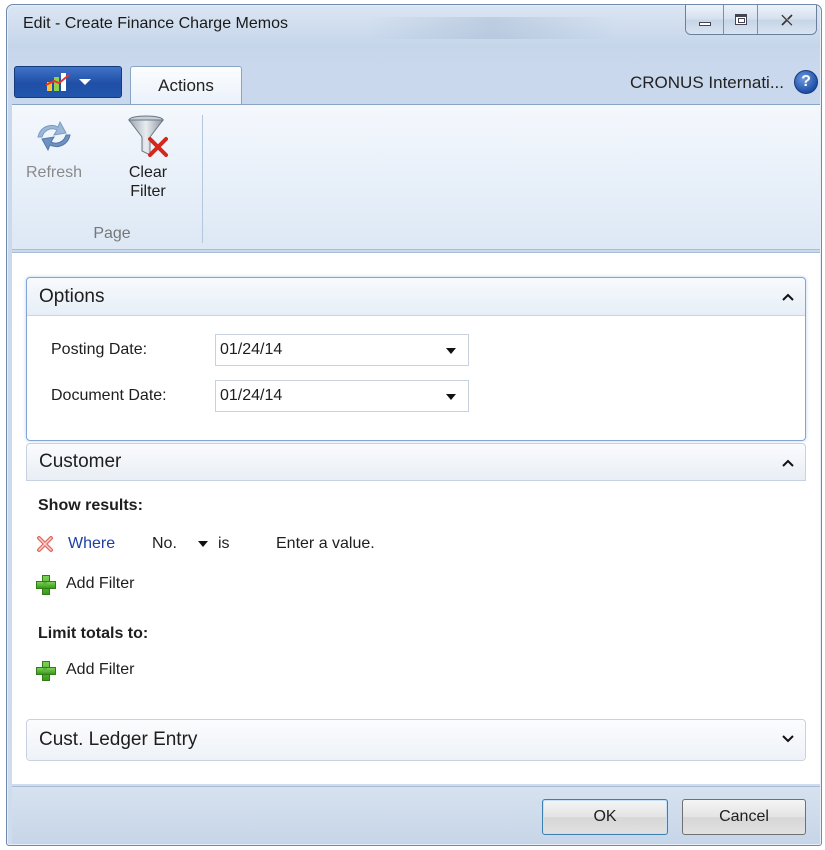 This screenshot has width=825, height=850. I want to click on filter-operator: is, so click(224, 543).